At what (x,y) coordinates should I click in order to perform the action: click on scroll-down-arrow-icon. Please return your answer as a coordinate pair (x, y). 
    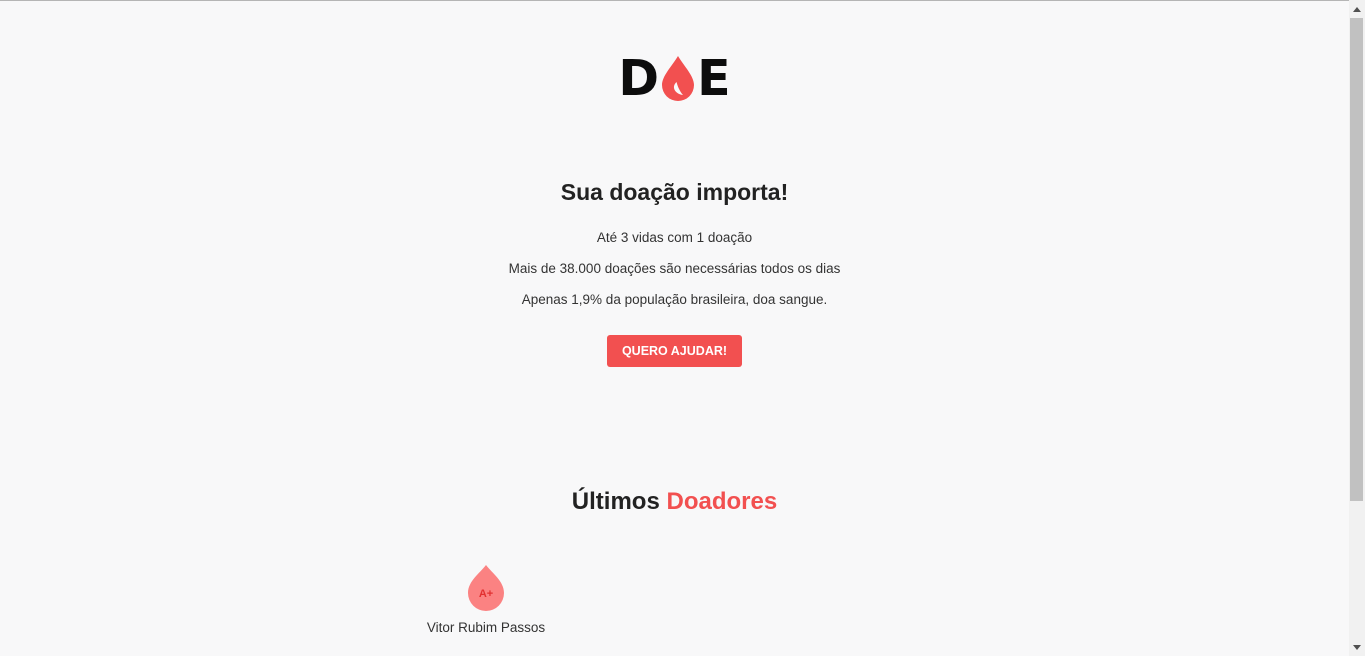
    Looking at the image, I should click on (1357, 647).